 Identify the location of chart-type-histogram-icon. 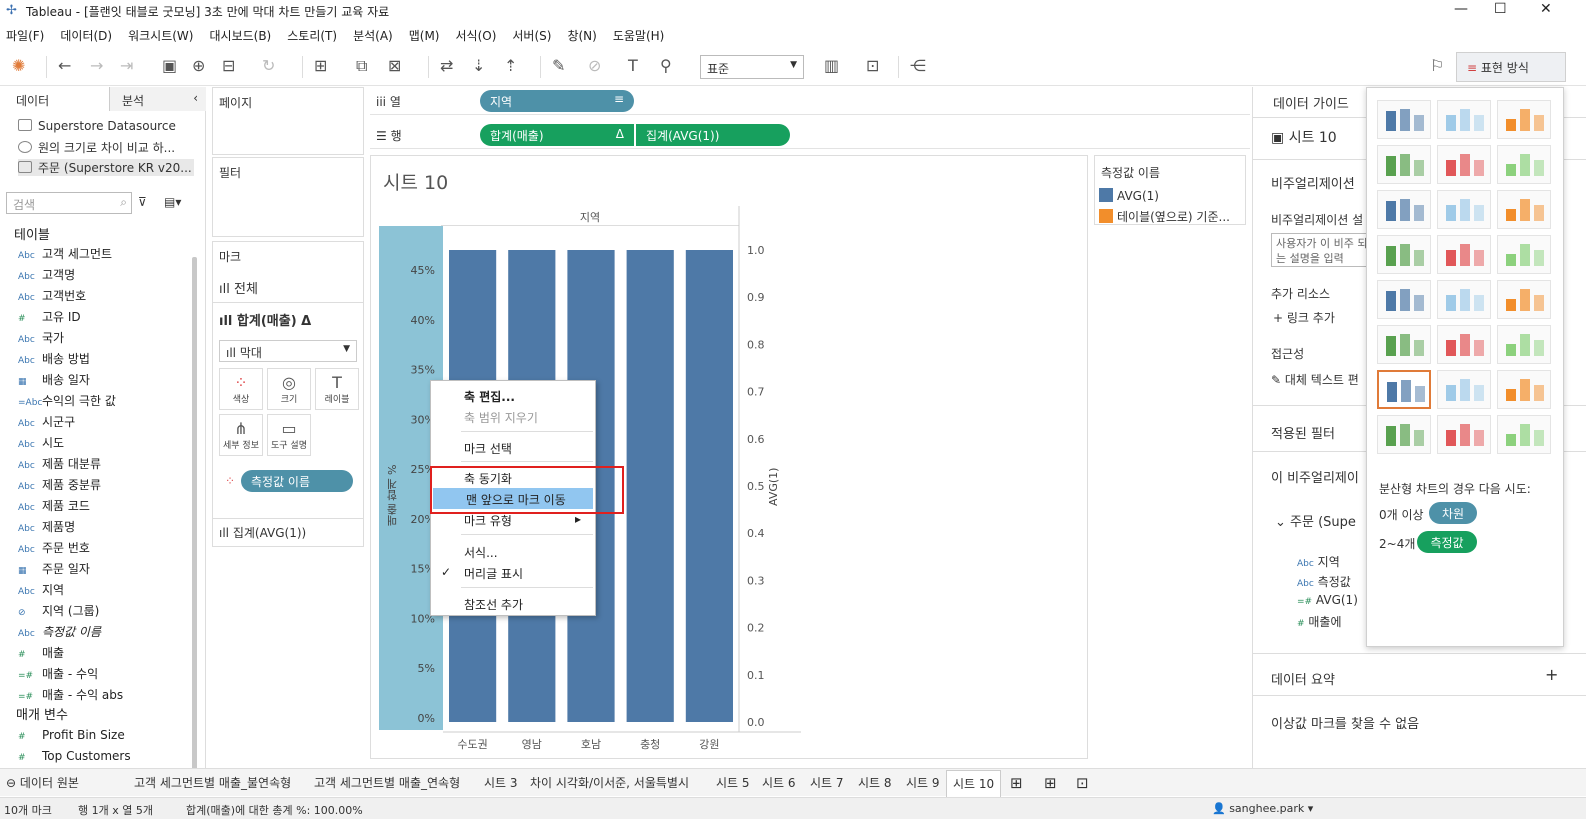
(1464, 389).